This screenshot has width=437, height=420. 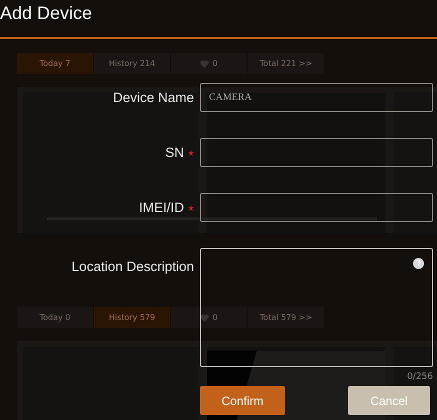 What do you see at coordinates (132, 63) in the screenshot?
I see `tab: History 214` at bounding box center [132, 63].